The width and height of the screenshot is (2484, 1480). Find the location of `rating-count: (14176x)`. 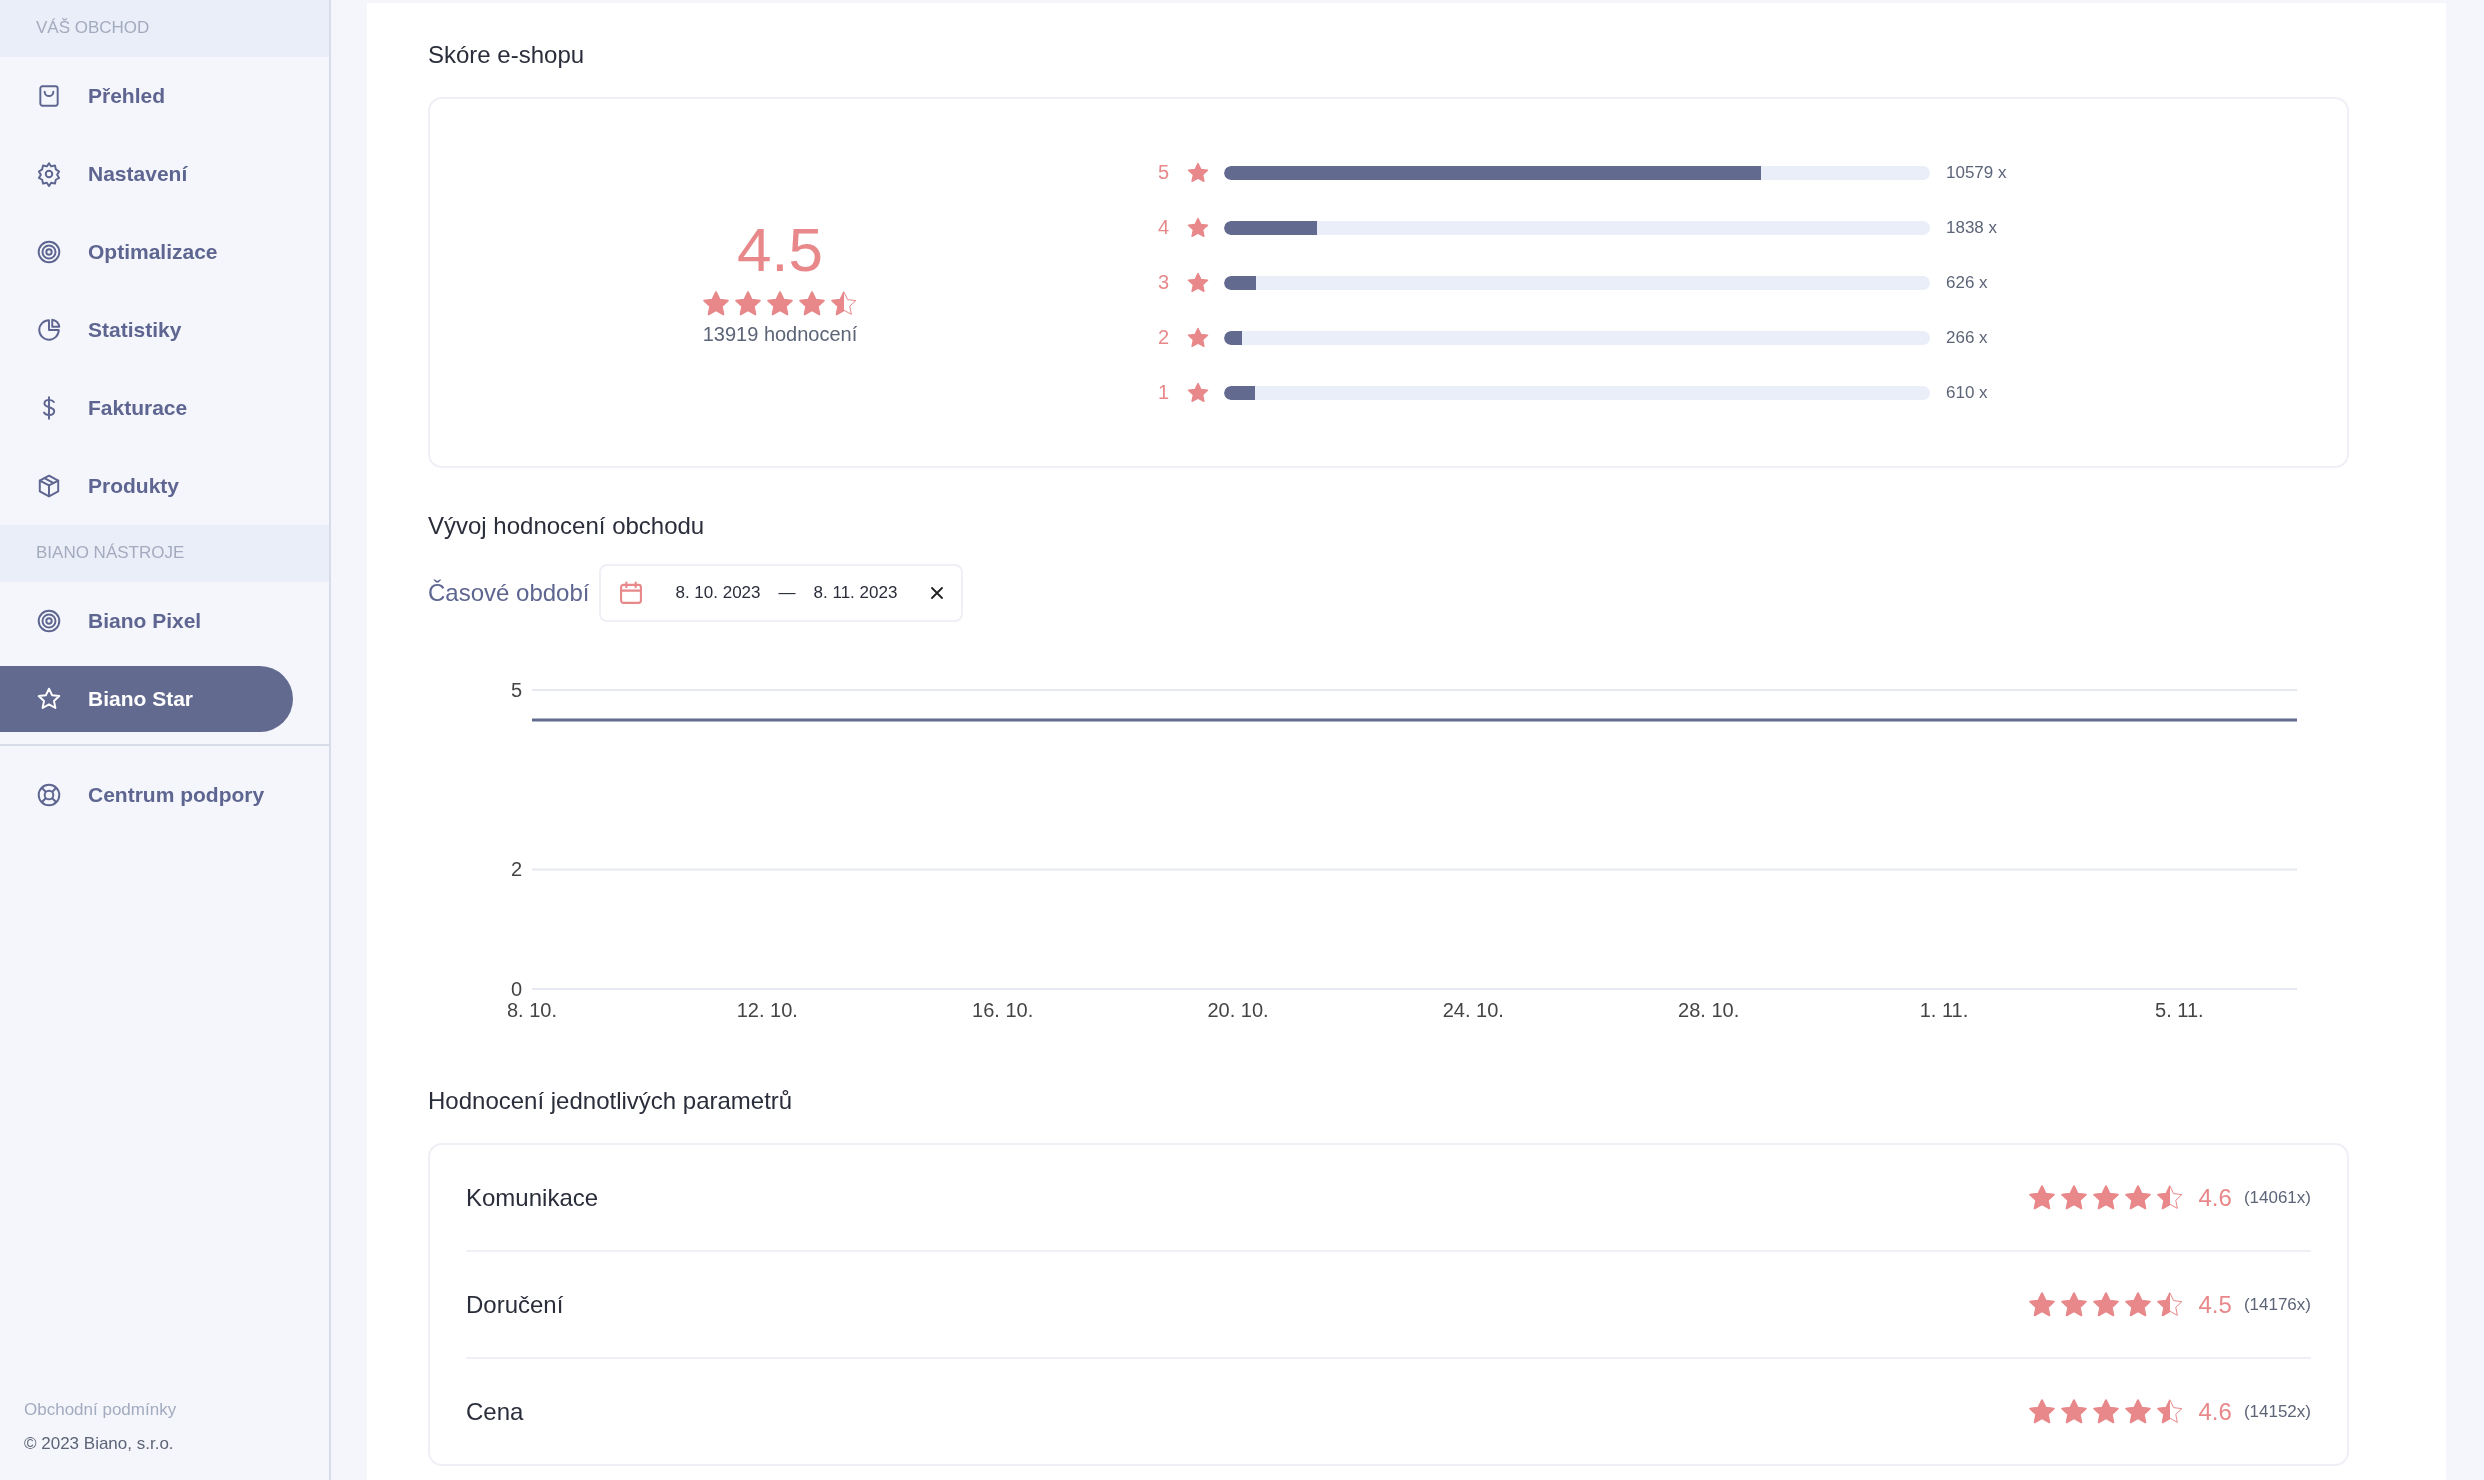

rating-count: (14176x) is located at coordinates (2277, 1304).